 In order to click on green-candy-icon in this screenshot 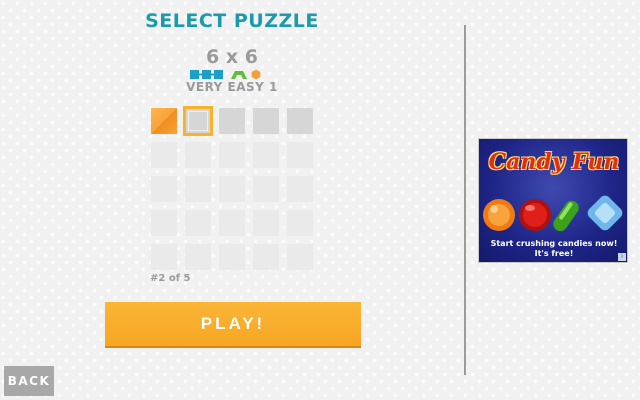, I will do `click(566, 216)`.